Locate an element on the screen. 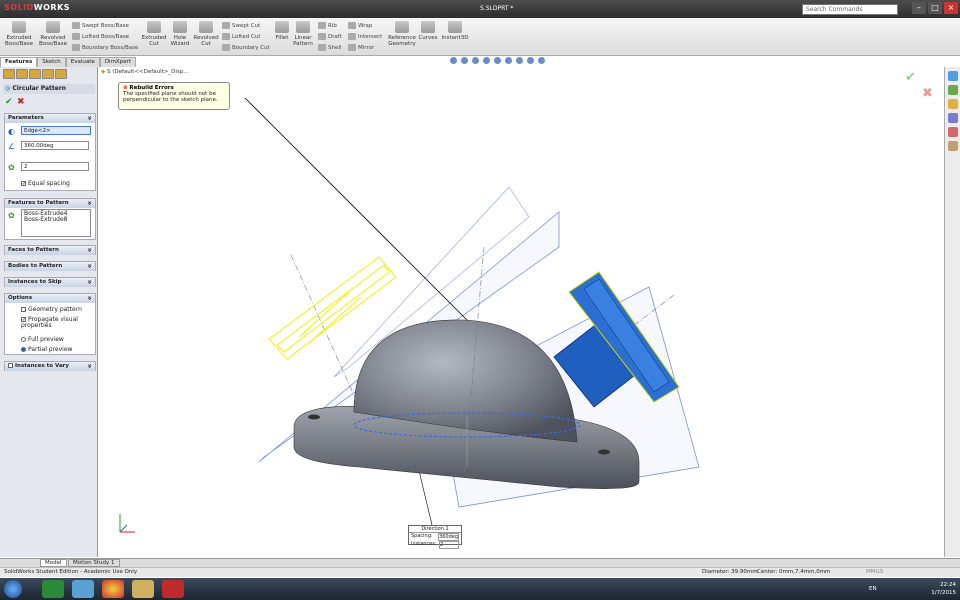 The height and width of the screenshot is (600, 960). instances-to-skip-header: Instances to Skip is located at coordinates (50, 282).